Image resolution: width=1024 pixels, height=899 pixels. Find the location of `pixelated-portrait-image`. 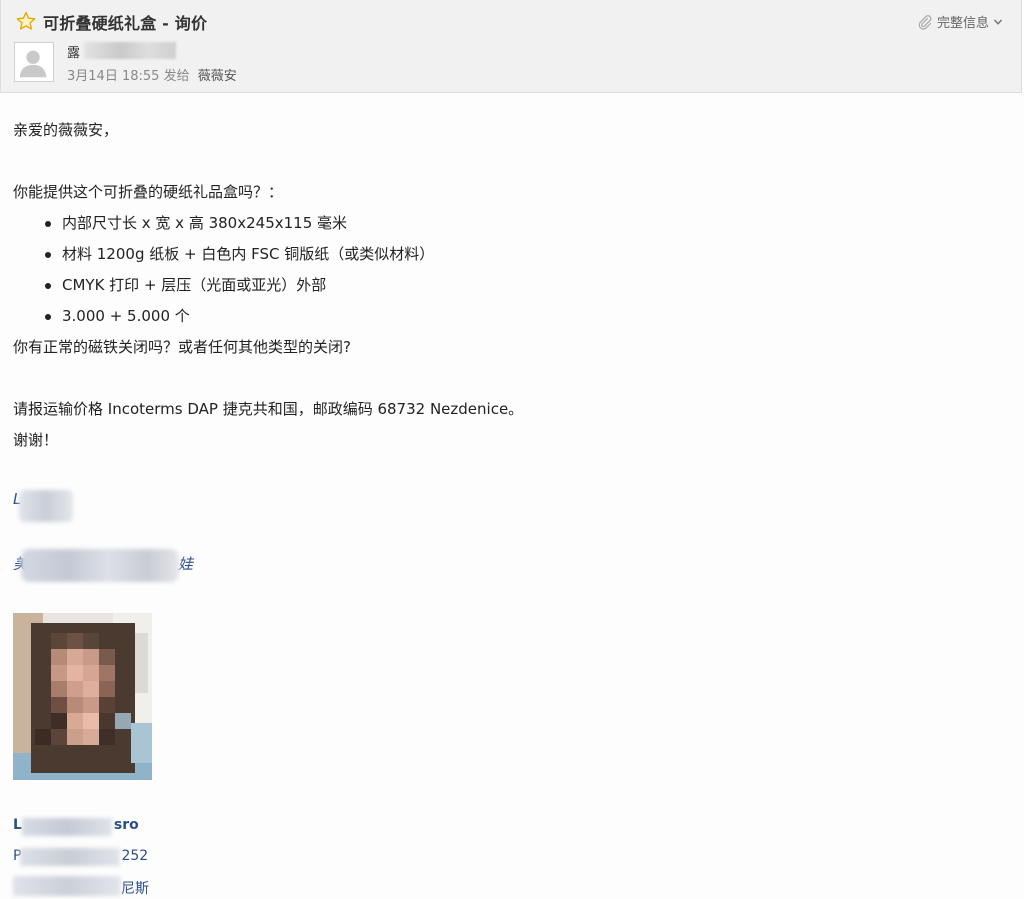

pixelated-portrait-image is located at coordinates (82, 696).